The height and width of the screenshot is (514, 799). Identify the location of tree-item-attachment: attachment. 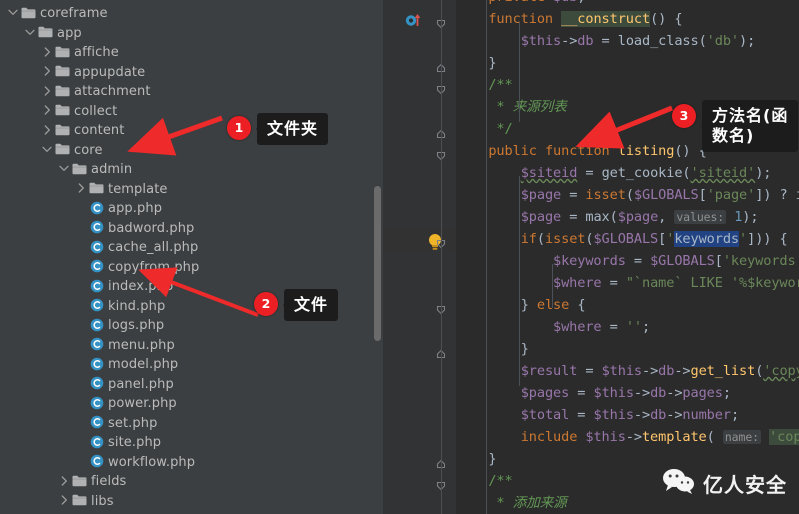
(75, 92).